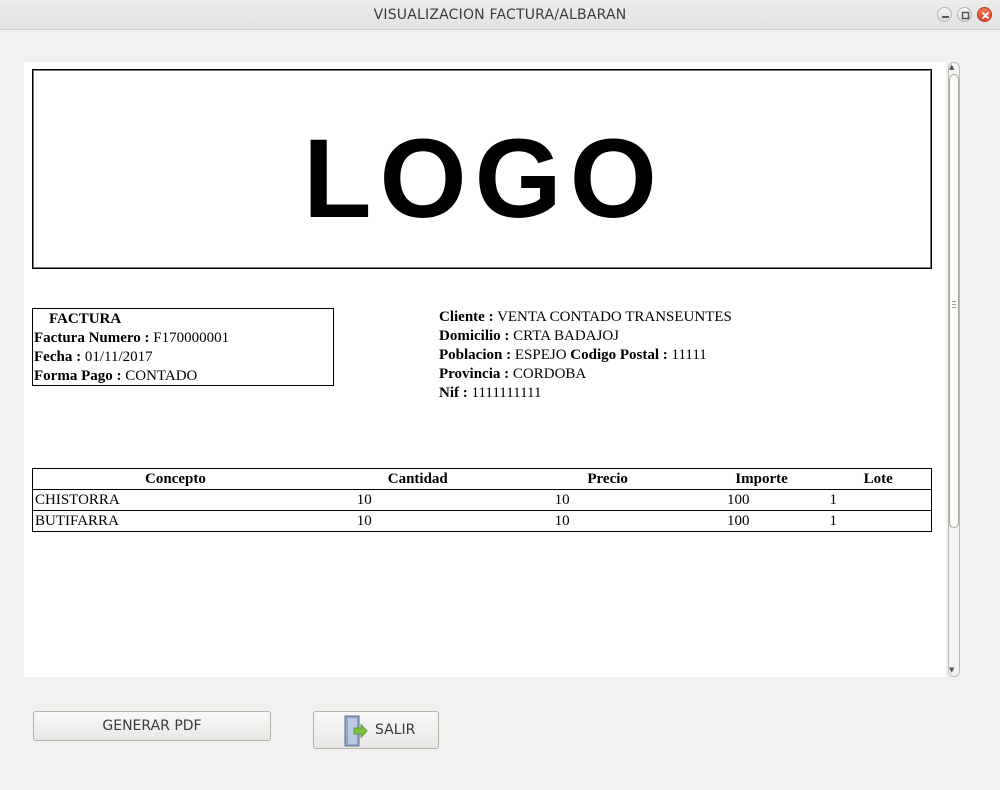 This screenshot has width=1000, height=790. What do you see at coordinates (475, 355) in the screenshot?
I see `town-label: Poblacion :` at bounding box center [475, 355].